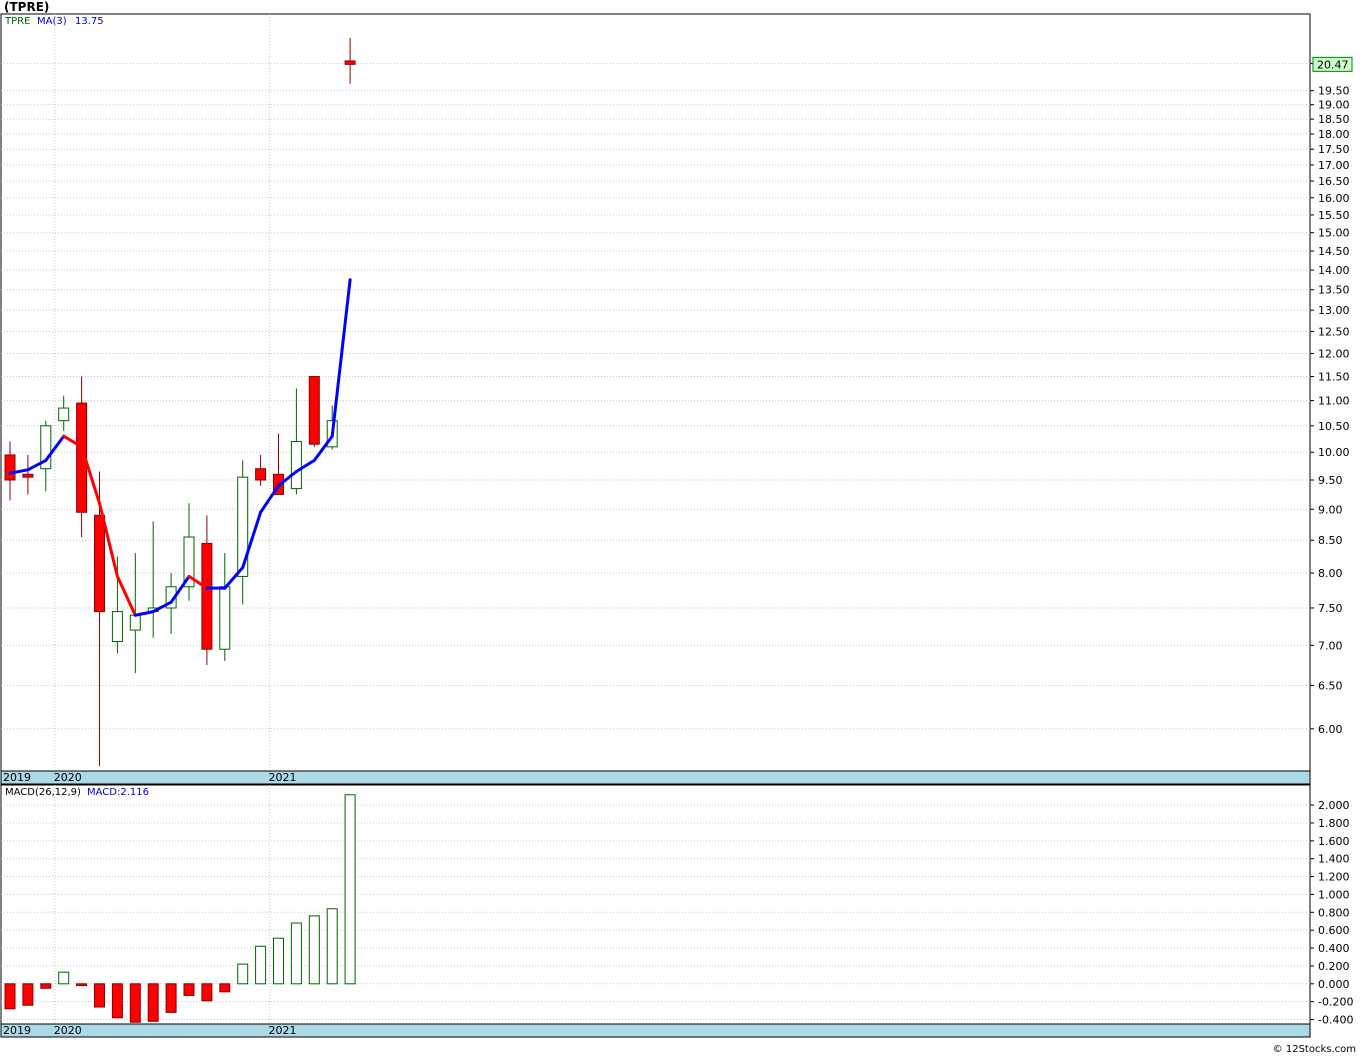 The width and height of the screenshot is (1360, 1056). Describe the element at coordinates (1334, 331) in the screenshot. I see `price-tick-label: 12.50` at that location.